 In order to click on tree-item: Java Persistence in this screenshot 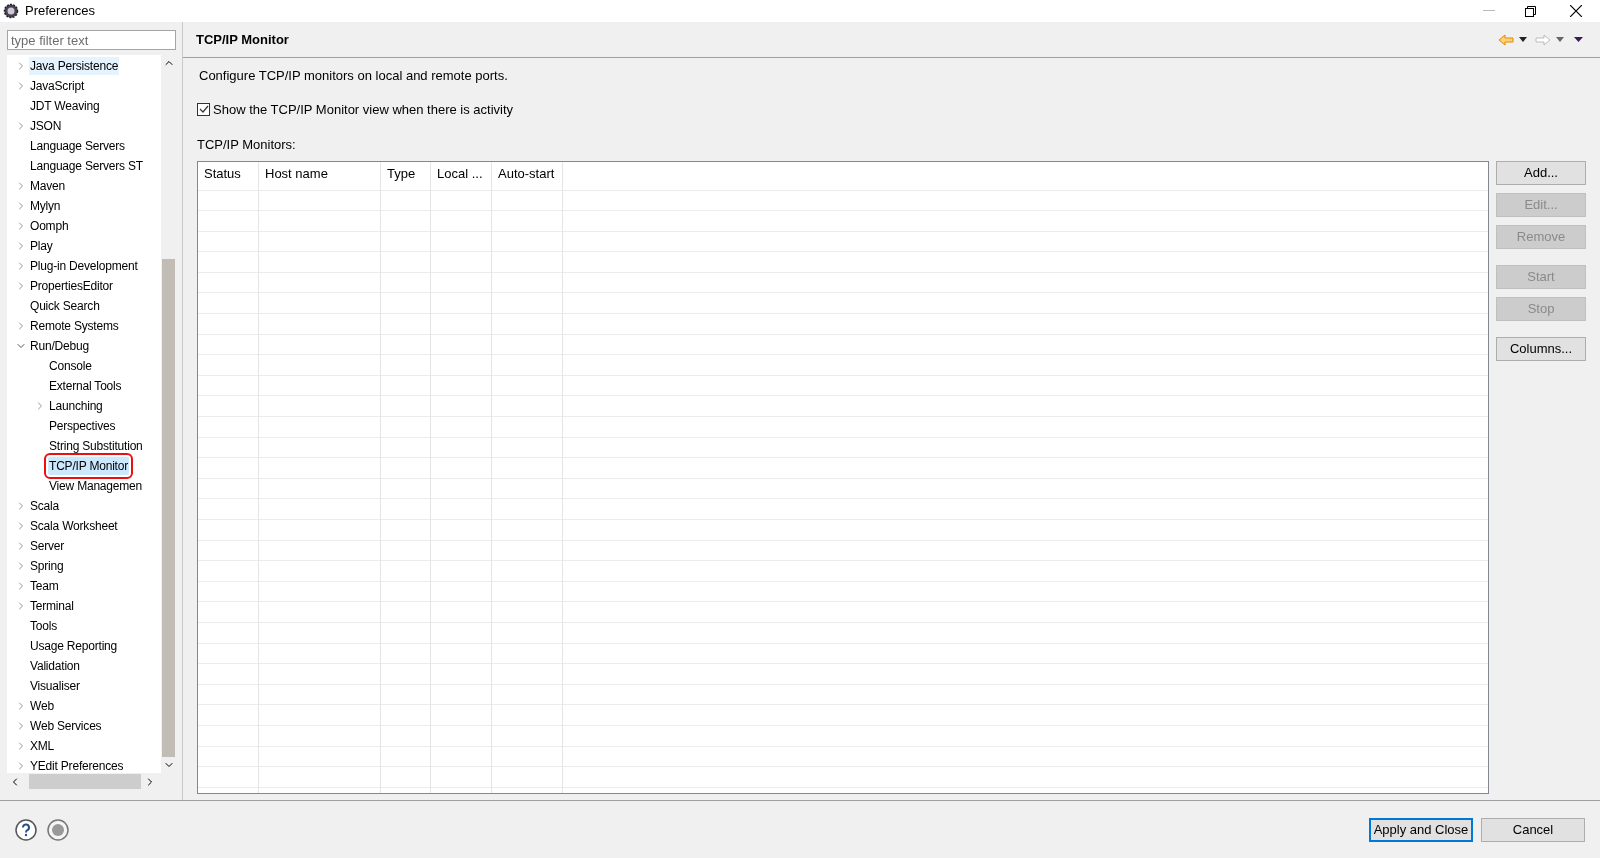, I will do `click(74, 66)`.